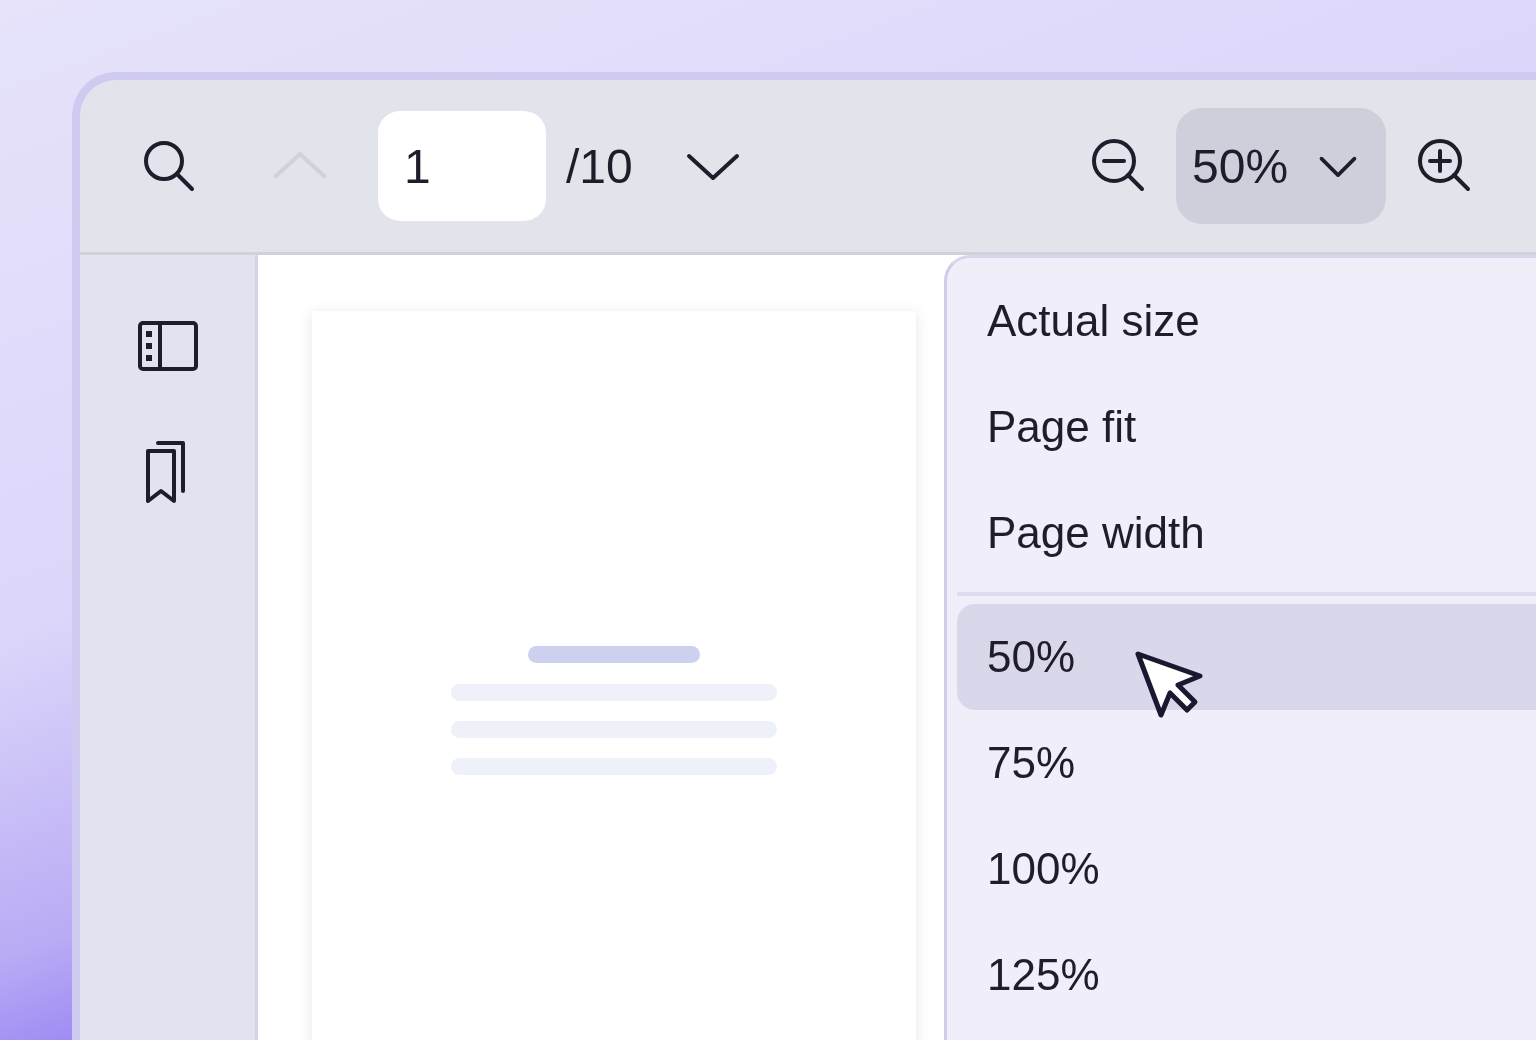 This screenshot has width=1536, height=1040. What do you see at coordinates (1246, 869) in the screenshot?
I see `menu-item: 100%` at bounding box center [1246, 869].